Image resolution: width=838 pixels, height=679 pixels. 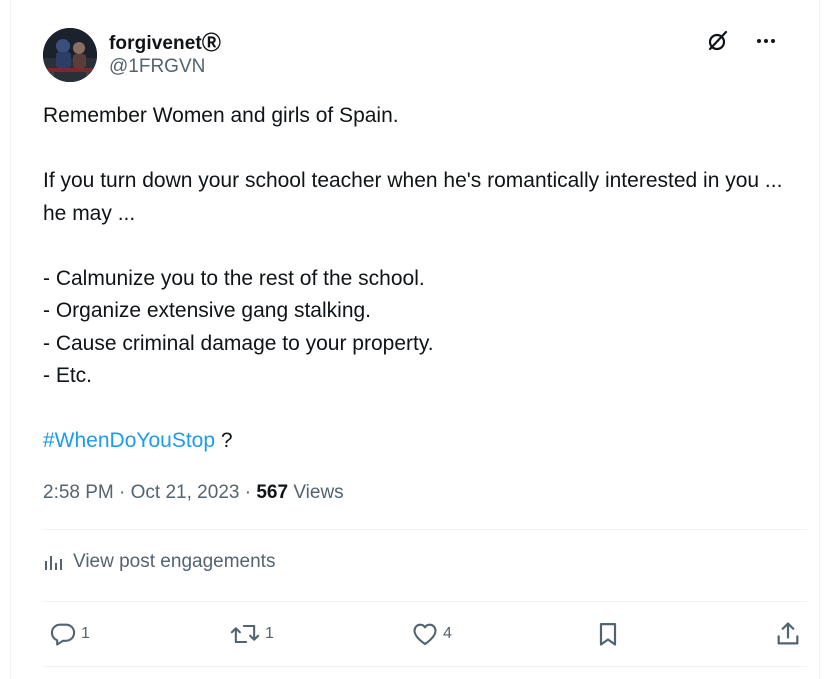 I want to click on hashtag-suffix: ?, so click(x=224, y=440).